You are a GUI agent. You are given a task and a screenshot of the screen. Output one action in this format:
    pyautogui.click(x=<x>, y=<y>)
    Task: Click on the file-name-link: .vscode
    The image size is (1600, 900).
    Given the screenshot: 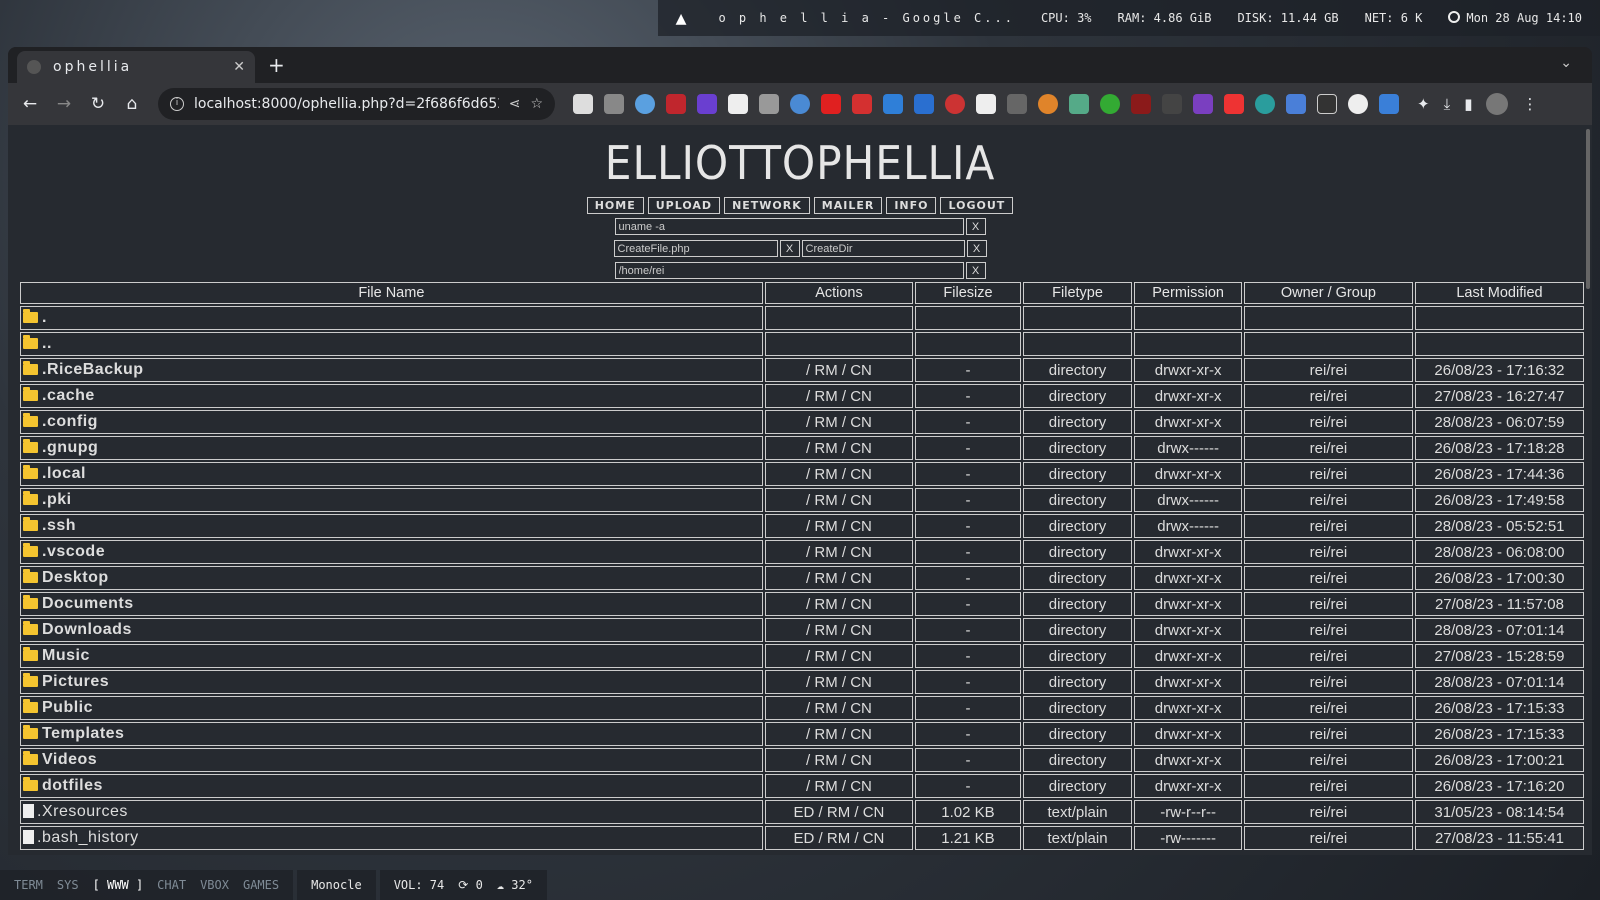 What is the action you would take?
    pyautogui.click(x=73, y=551)
    